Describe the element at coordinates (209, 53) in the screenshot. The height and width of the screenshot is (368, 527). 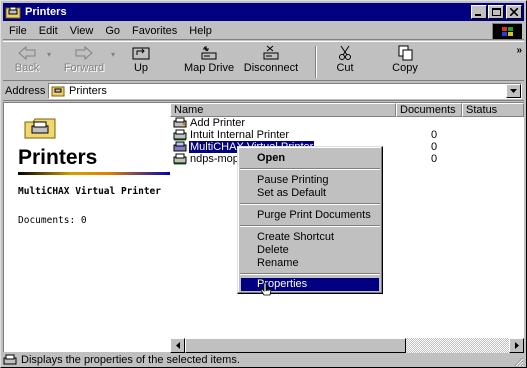
I see `map-drive-icon` at that location.